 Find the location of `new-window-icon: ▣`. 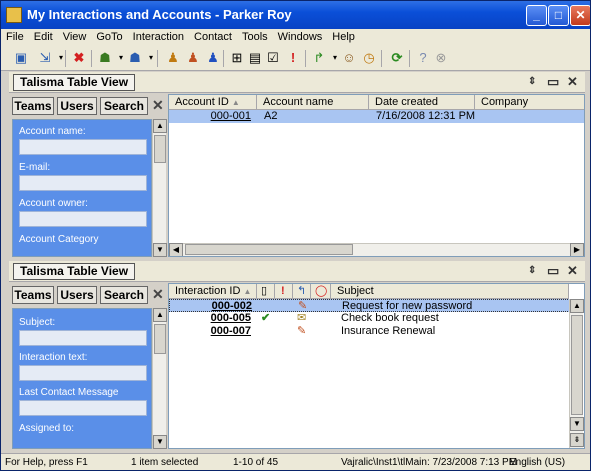

new-window-icon: ▣ is located at coordinates (21, 58).